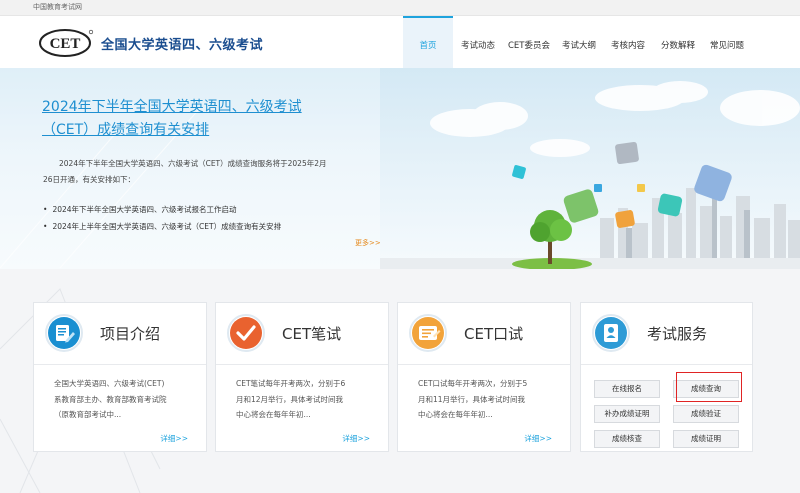 Image resolution: width=800 pixels, height=493 pixels. I want to click on headline-line-1: 2024年下半年全国大学英语四、六级考试, so click(202, 107).